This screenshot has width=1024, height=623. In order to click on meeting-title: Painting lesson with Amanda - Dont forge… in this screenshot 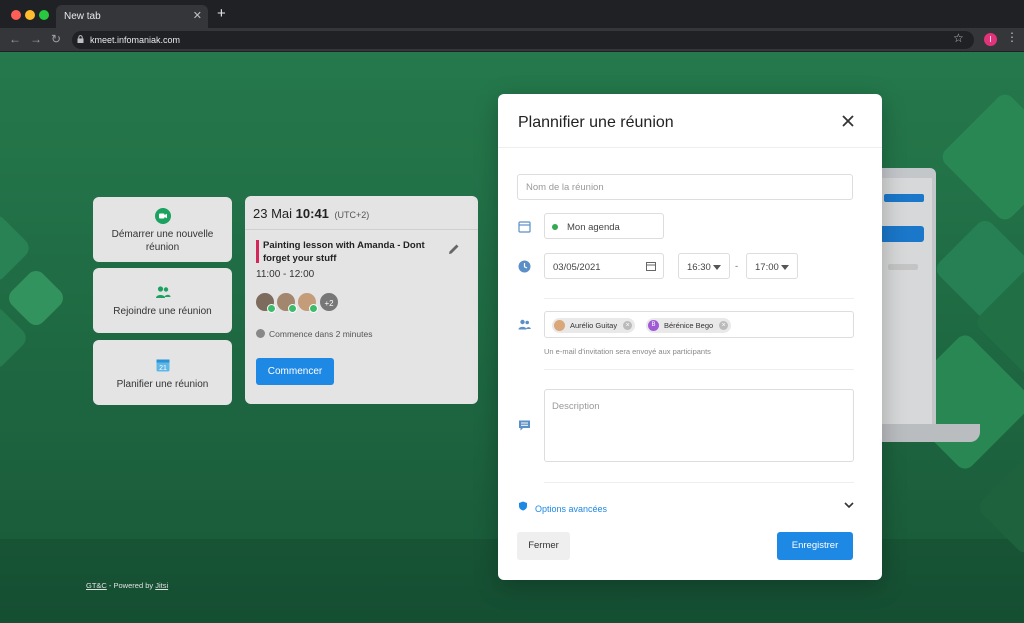, I will do `click(344, 252)`.